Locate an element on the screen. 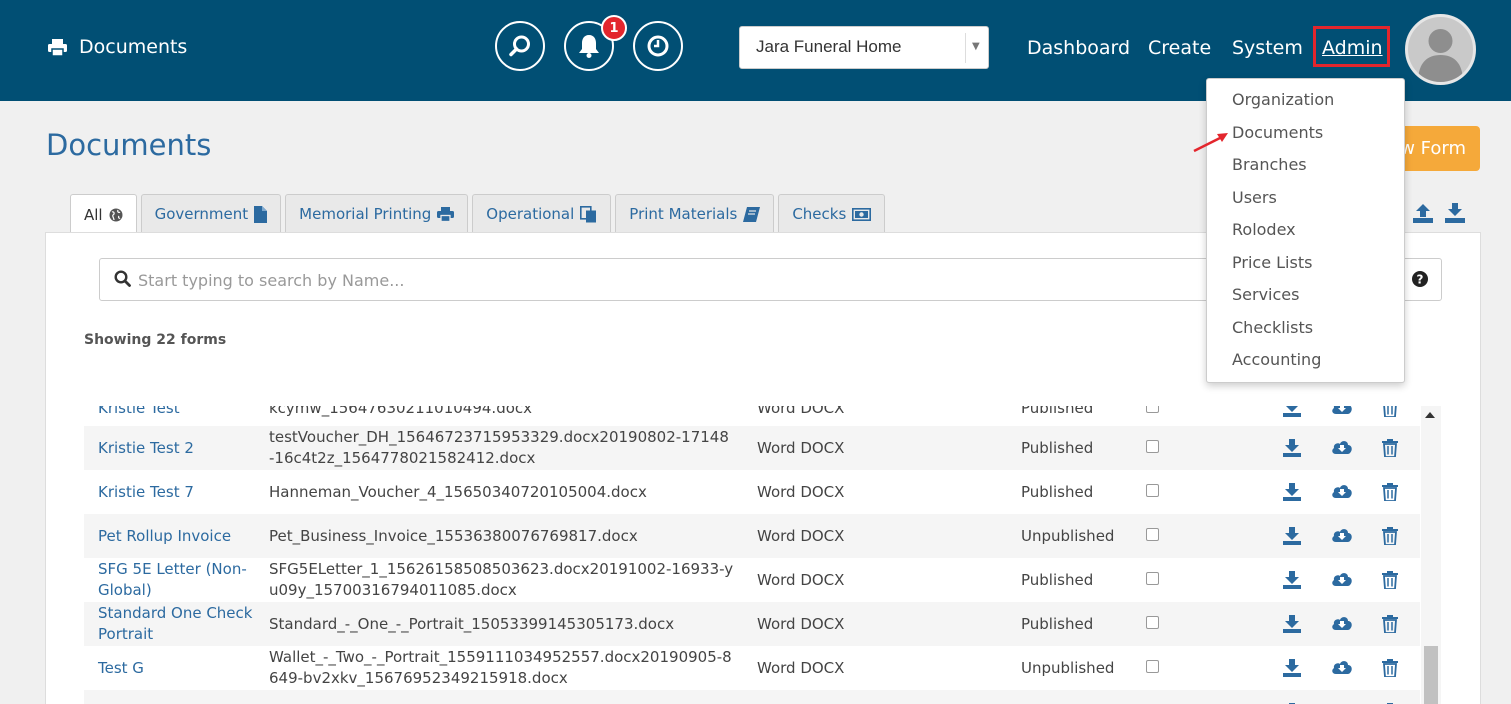 The width and height of the screenshot is (1511, 704). tab-memorial-printing: Memorial Printing is located at coordinates (377, 213).